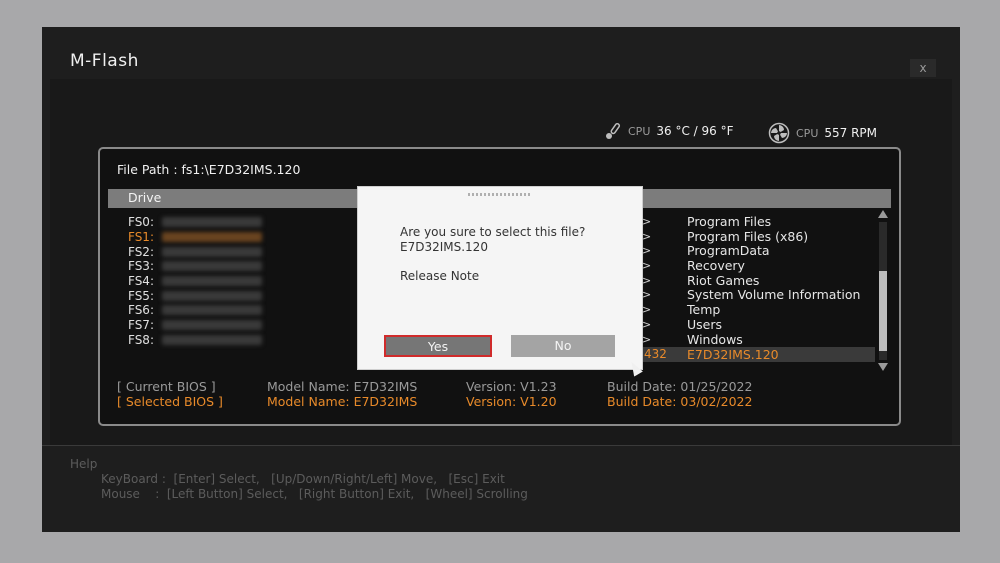 Image resolution: width=1000 pixels, height=563 pixels. Describe the element at coordinates (639, 131) in the screenshot. I see `cpu-temp-label: CPU` at that location.